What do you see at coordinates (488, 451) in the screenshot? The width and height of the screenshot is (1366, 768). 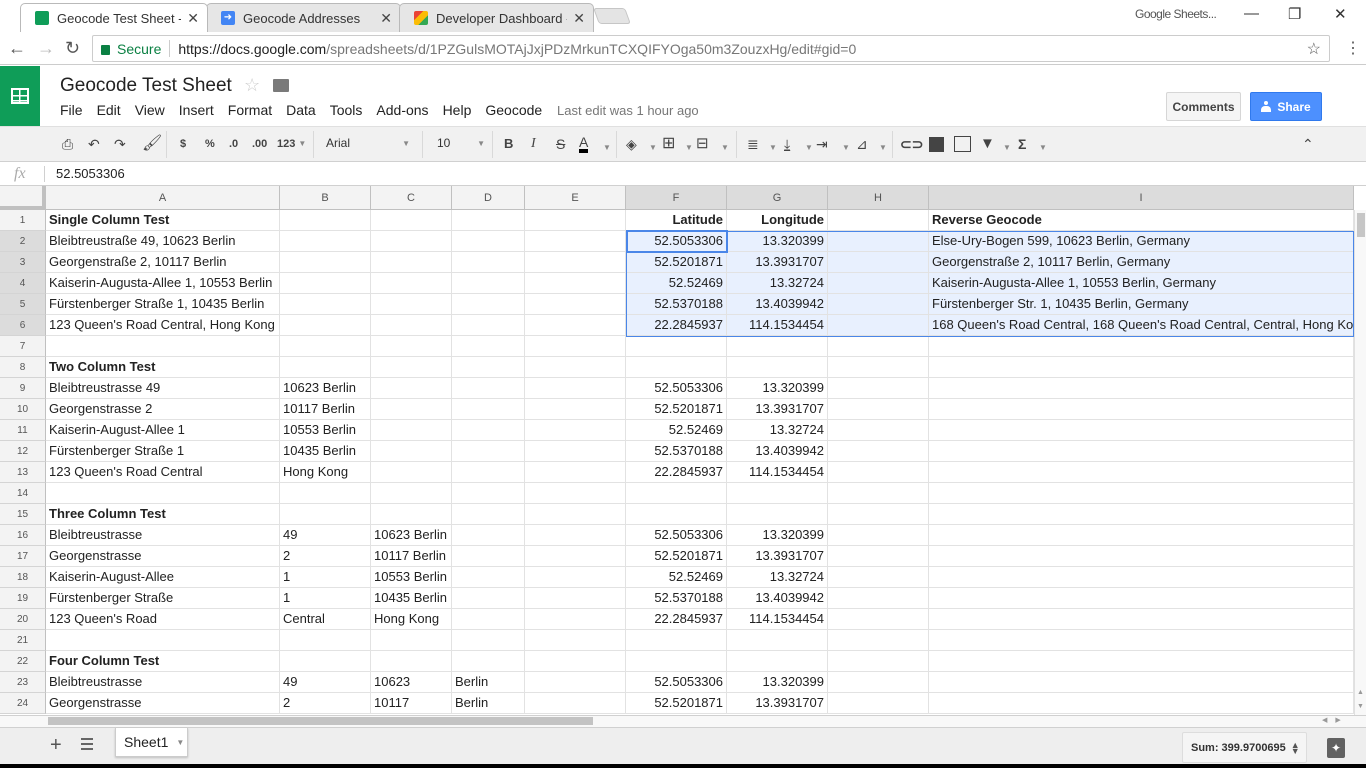 I see `cell-d12` at bounding box center [488, 451].